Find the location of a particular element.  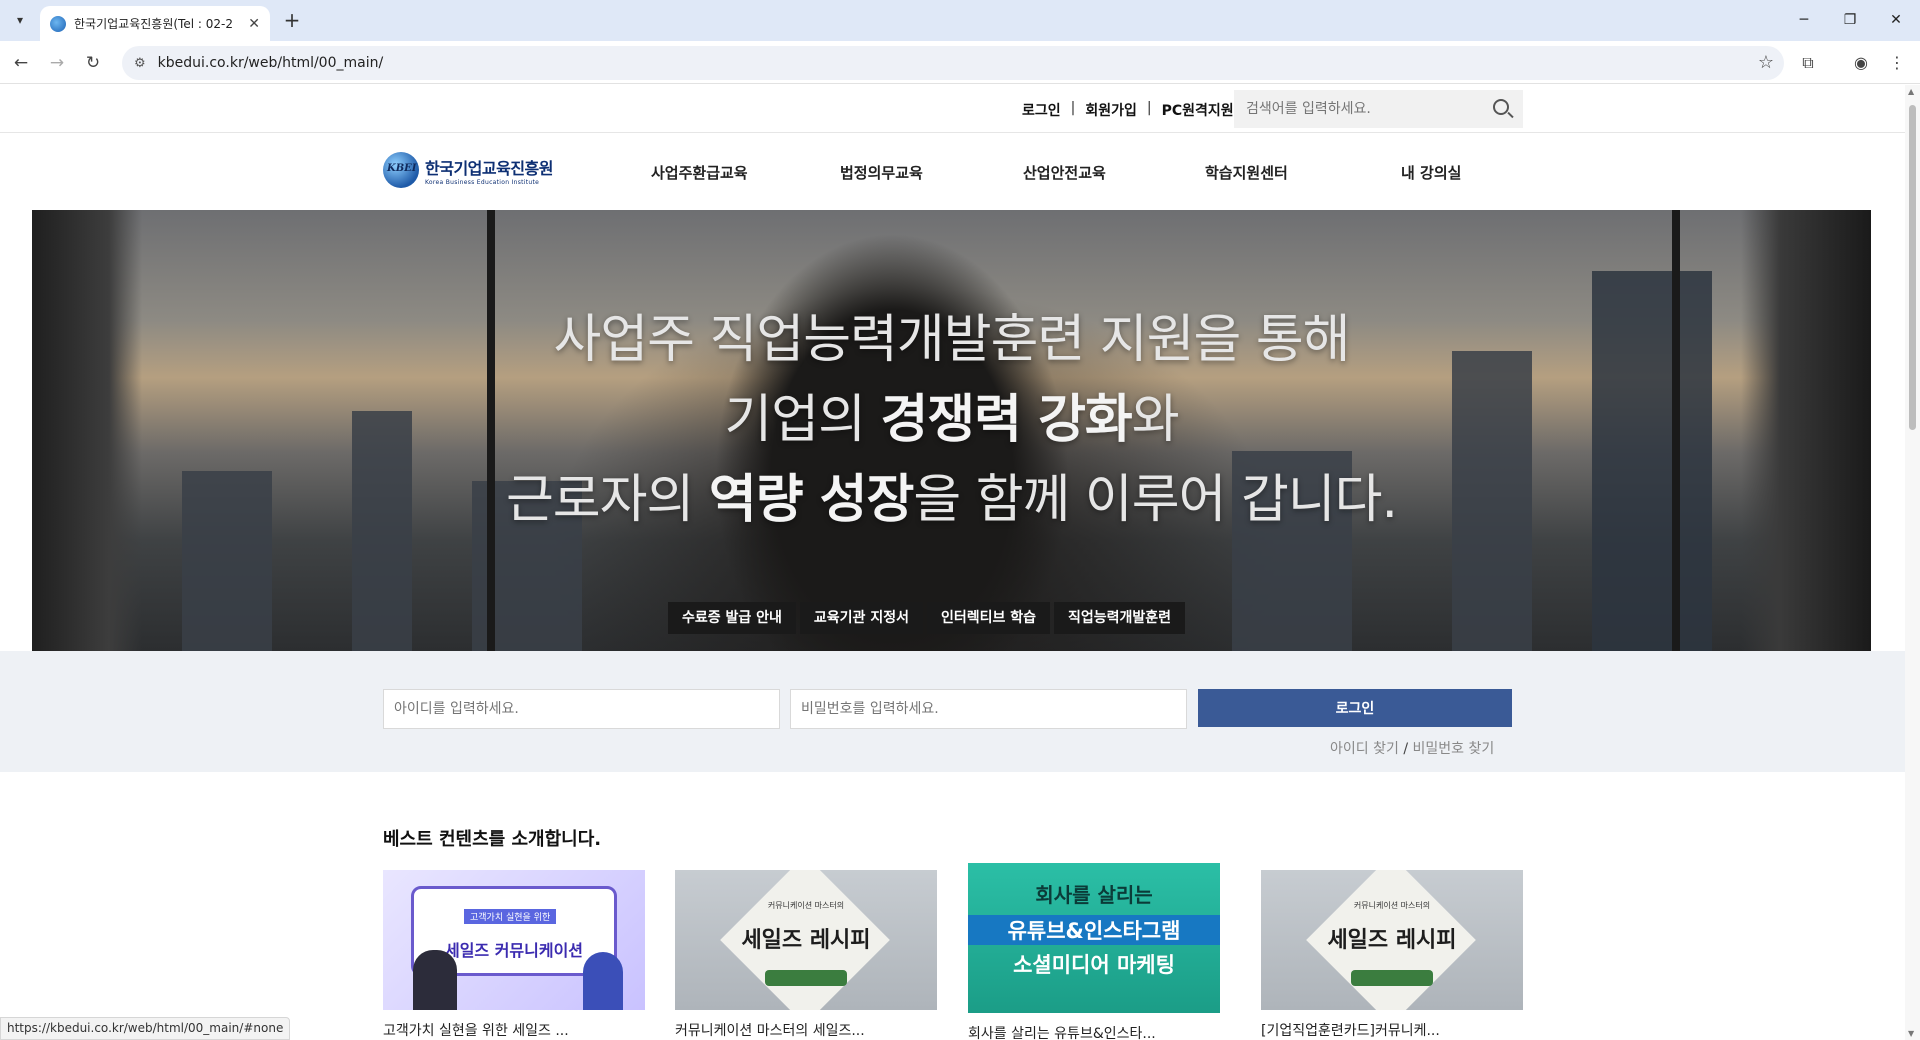

find-password-link: 비밀번호 찾기 is located at coordinates (1453, 749).